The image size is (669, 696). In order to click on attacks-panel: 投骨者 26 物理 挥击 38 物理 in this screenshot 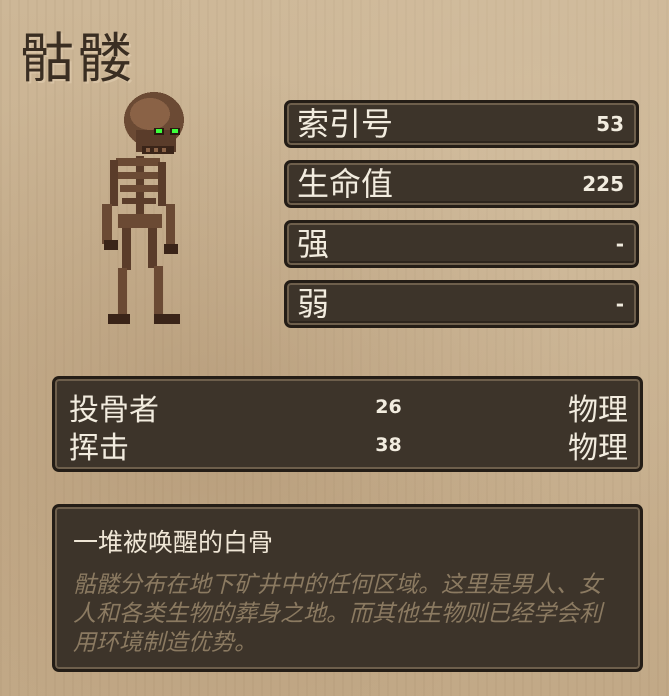, I will do `click(347, 424)`.